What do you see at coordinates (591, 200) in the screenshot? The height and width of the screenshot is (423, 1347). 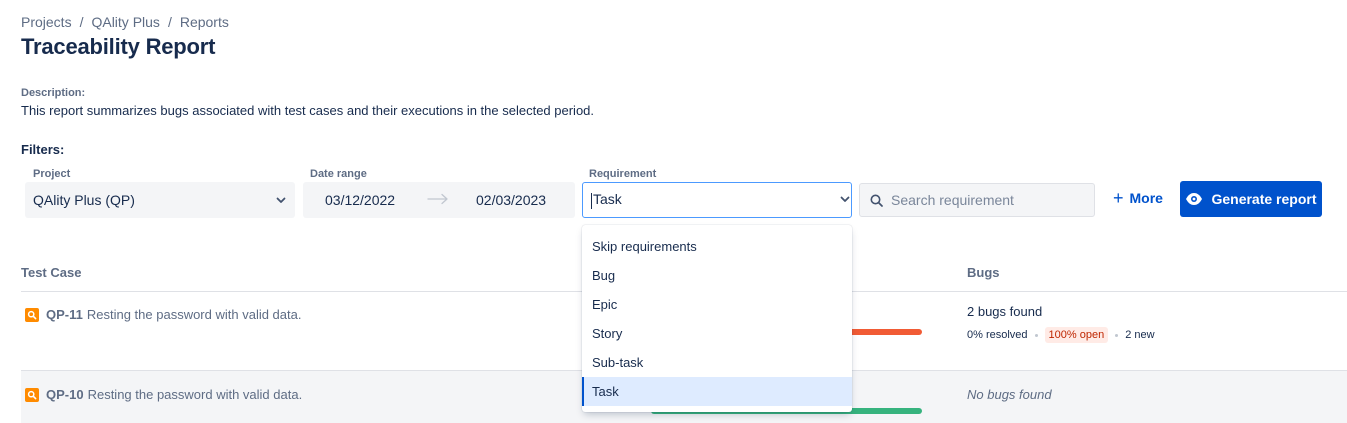 I see `text-caret` at bounding box center [591, 200].